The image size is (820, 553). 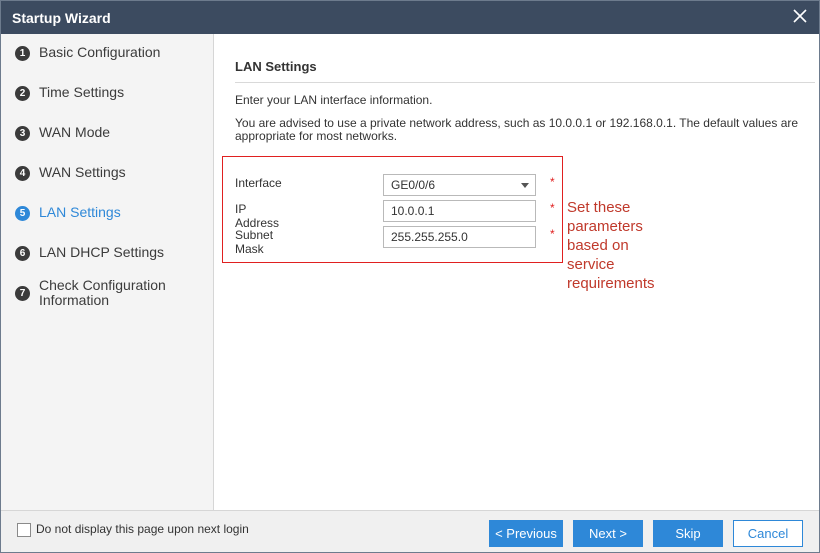 I want to click on step-number-badge: 2, so click(x=22, y=93).